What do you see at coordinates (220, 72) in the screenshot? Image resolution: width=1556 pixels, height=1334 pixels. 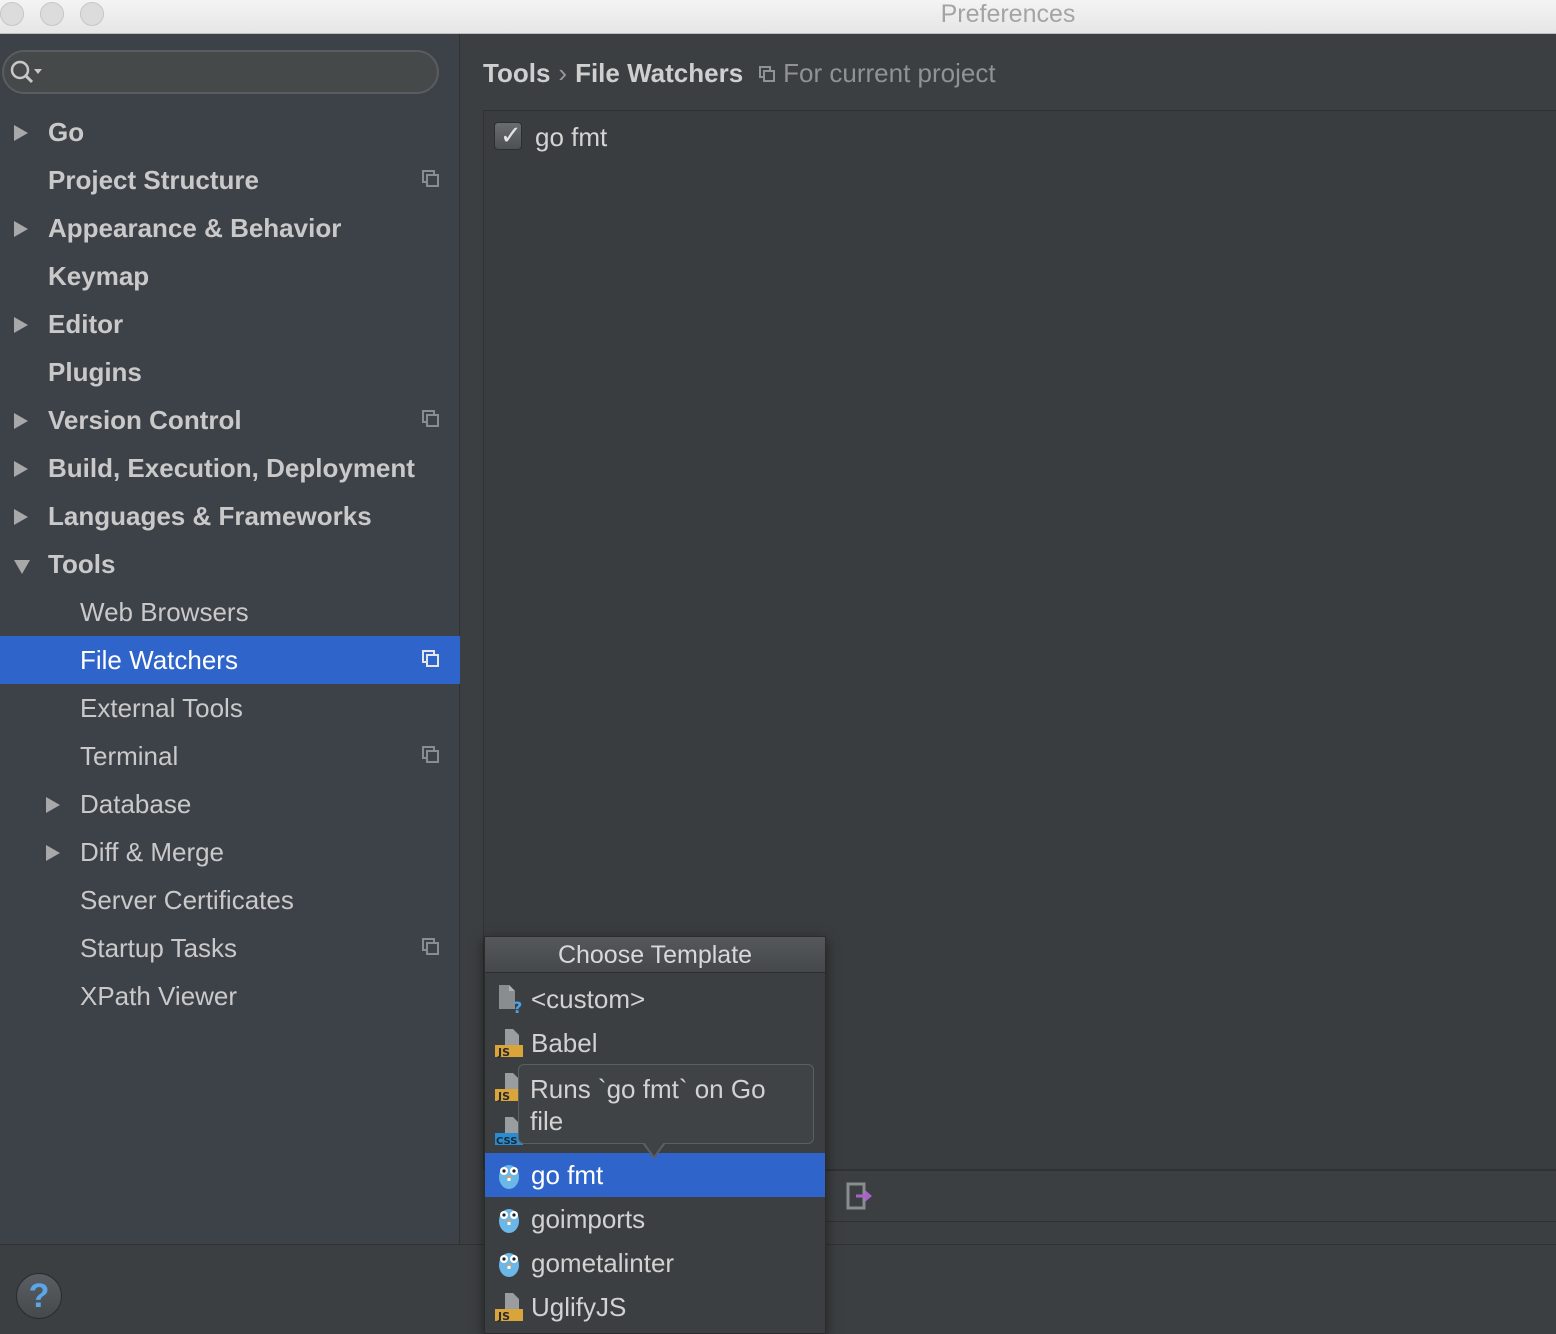 I see `search-input` at bounding box center [220, 72].